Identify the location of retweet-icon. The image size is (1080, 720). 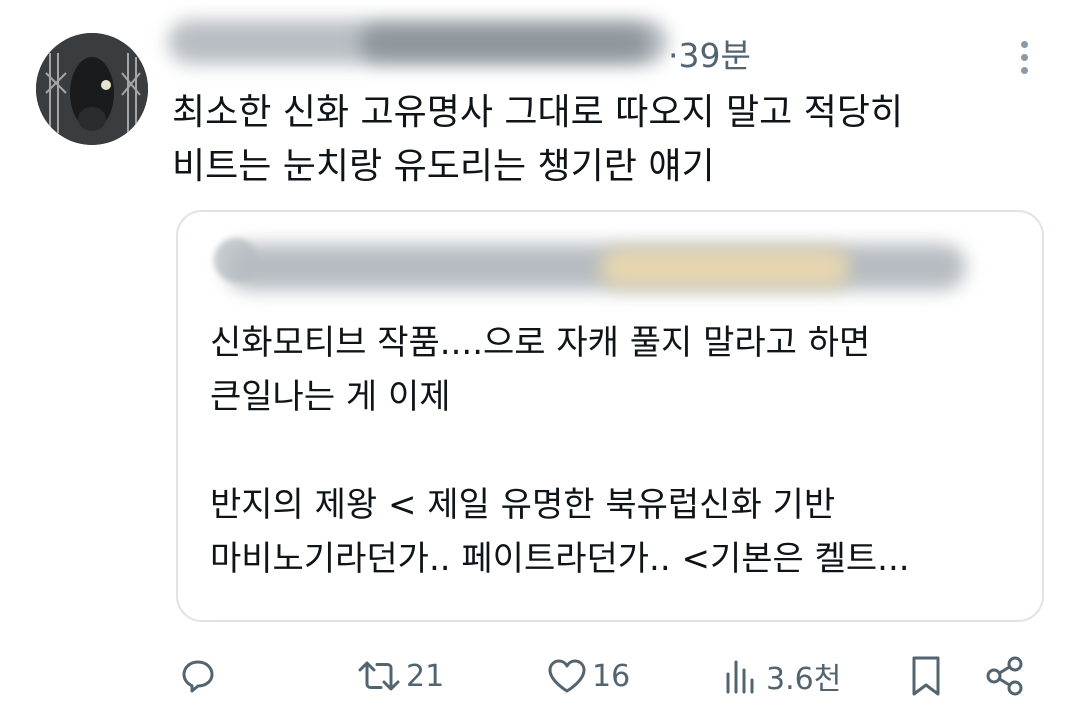
(379, 676).